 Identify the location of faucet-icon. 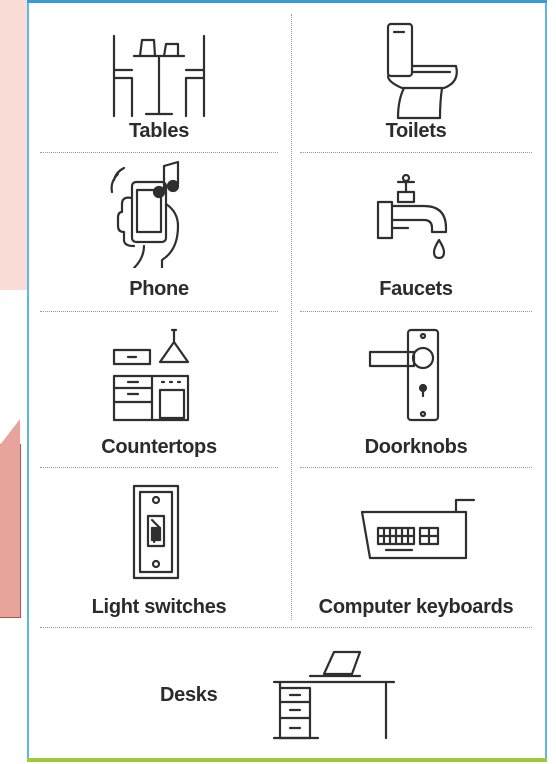
(412, 217).